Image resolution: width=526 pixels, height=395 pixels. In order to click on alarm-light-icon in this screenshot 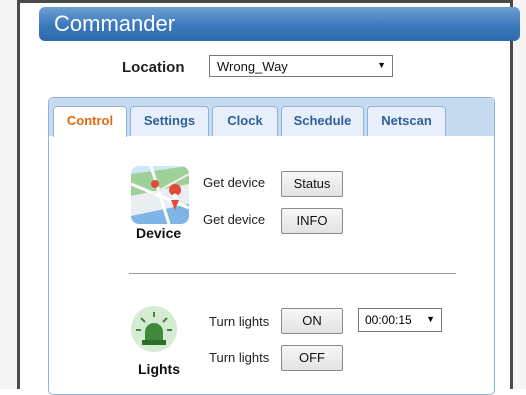, I will do `click(154, 329)`.